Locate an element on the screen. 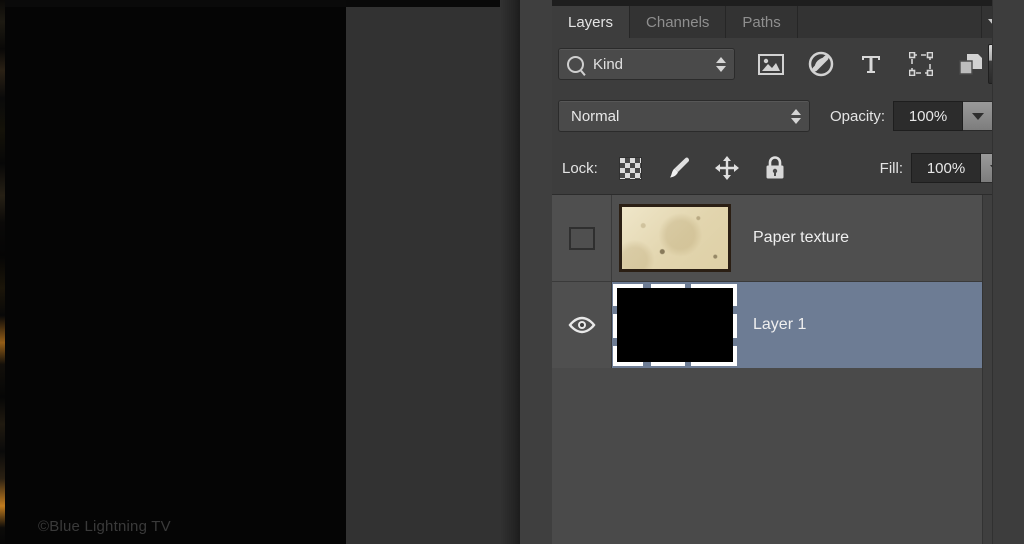 Image resolution: width=1024 pixels, height=544 pixels. panel-gutter-shadow is located at coordinates (510, 272).